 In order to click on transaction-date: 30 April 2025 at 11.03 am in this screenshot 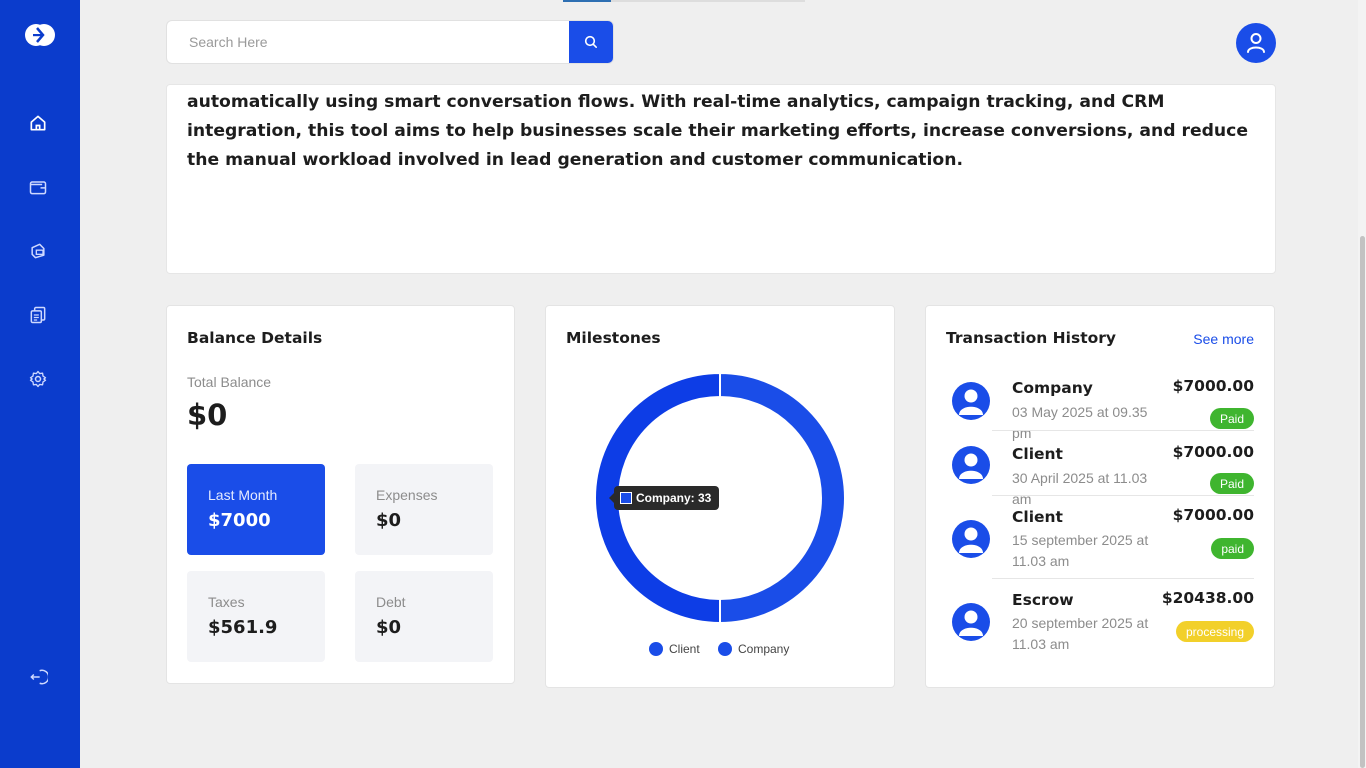, I will do `click(1080, 488)`.